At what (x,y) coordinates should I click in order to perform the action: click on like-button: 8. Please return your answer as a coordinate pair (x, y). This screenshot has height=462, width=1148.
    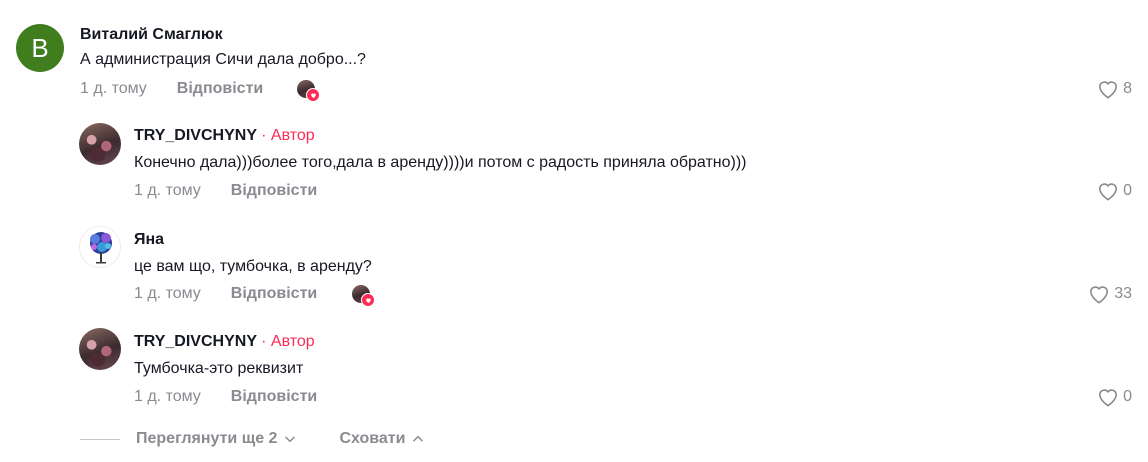
    Looking at the image, I should click on (1114, 89).